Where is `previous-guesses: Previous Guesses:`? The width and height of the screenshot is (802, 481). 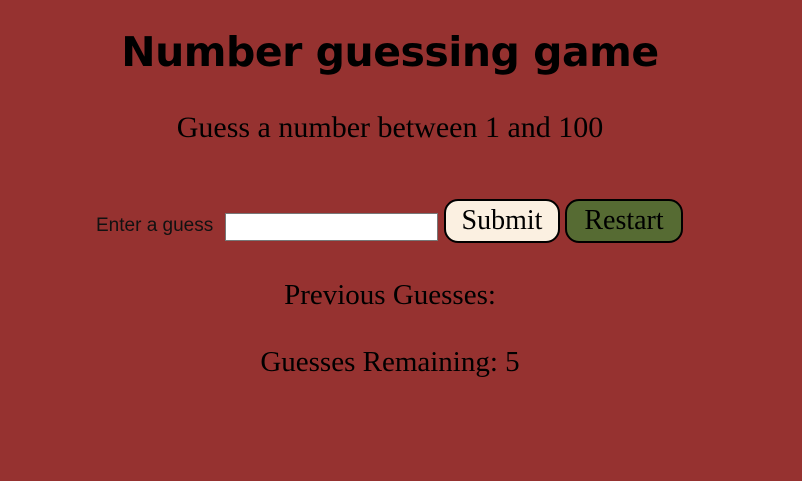
previous-guesses: Previous Guesses: is located at coordinates (390, 295).